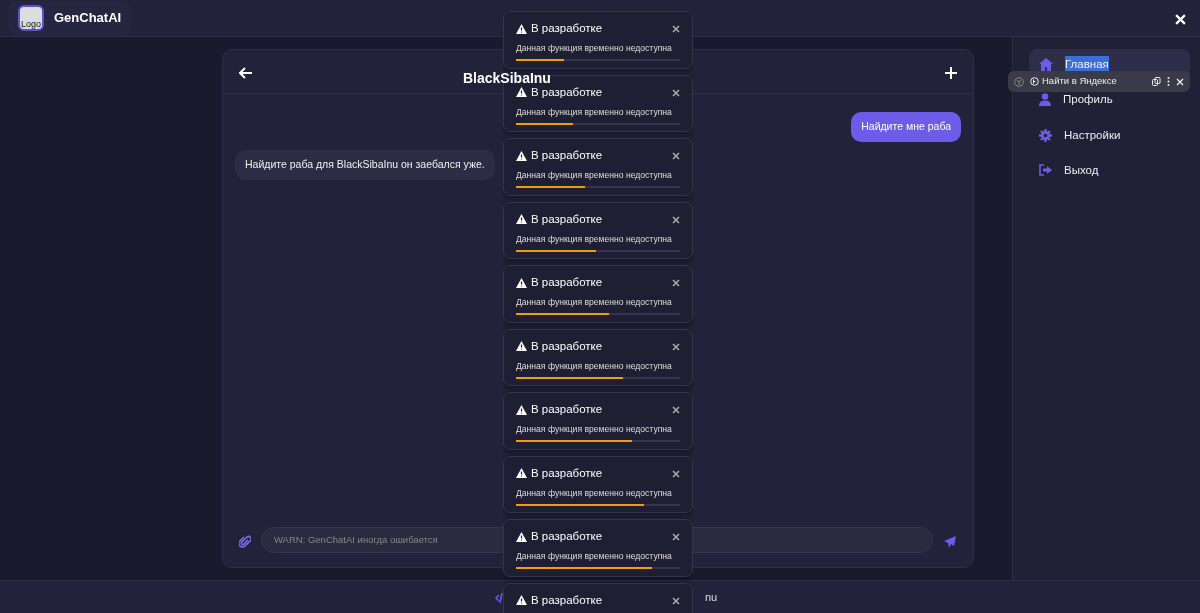 The width and height of the screenshot is (1200, 613). Describe the element at coordinates (711, 597) in the screenshot. I see `footer-text: nu` at that location.